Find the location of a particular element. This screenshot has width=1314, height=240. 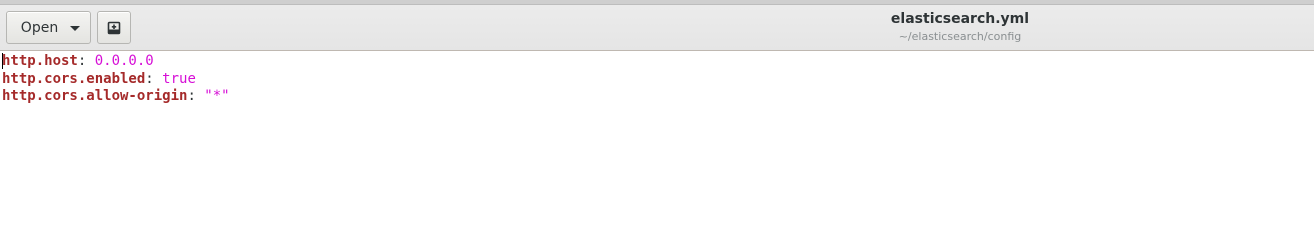

new-document-button is located at coordinates (114, 27).